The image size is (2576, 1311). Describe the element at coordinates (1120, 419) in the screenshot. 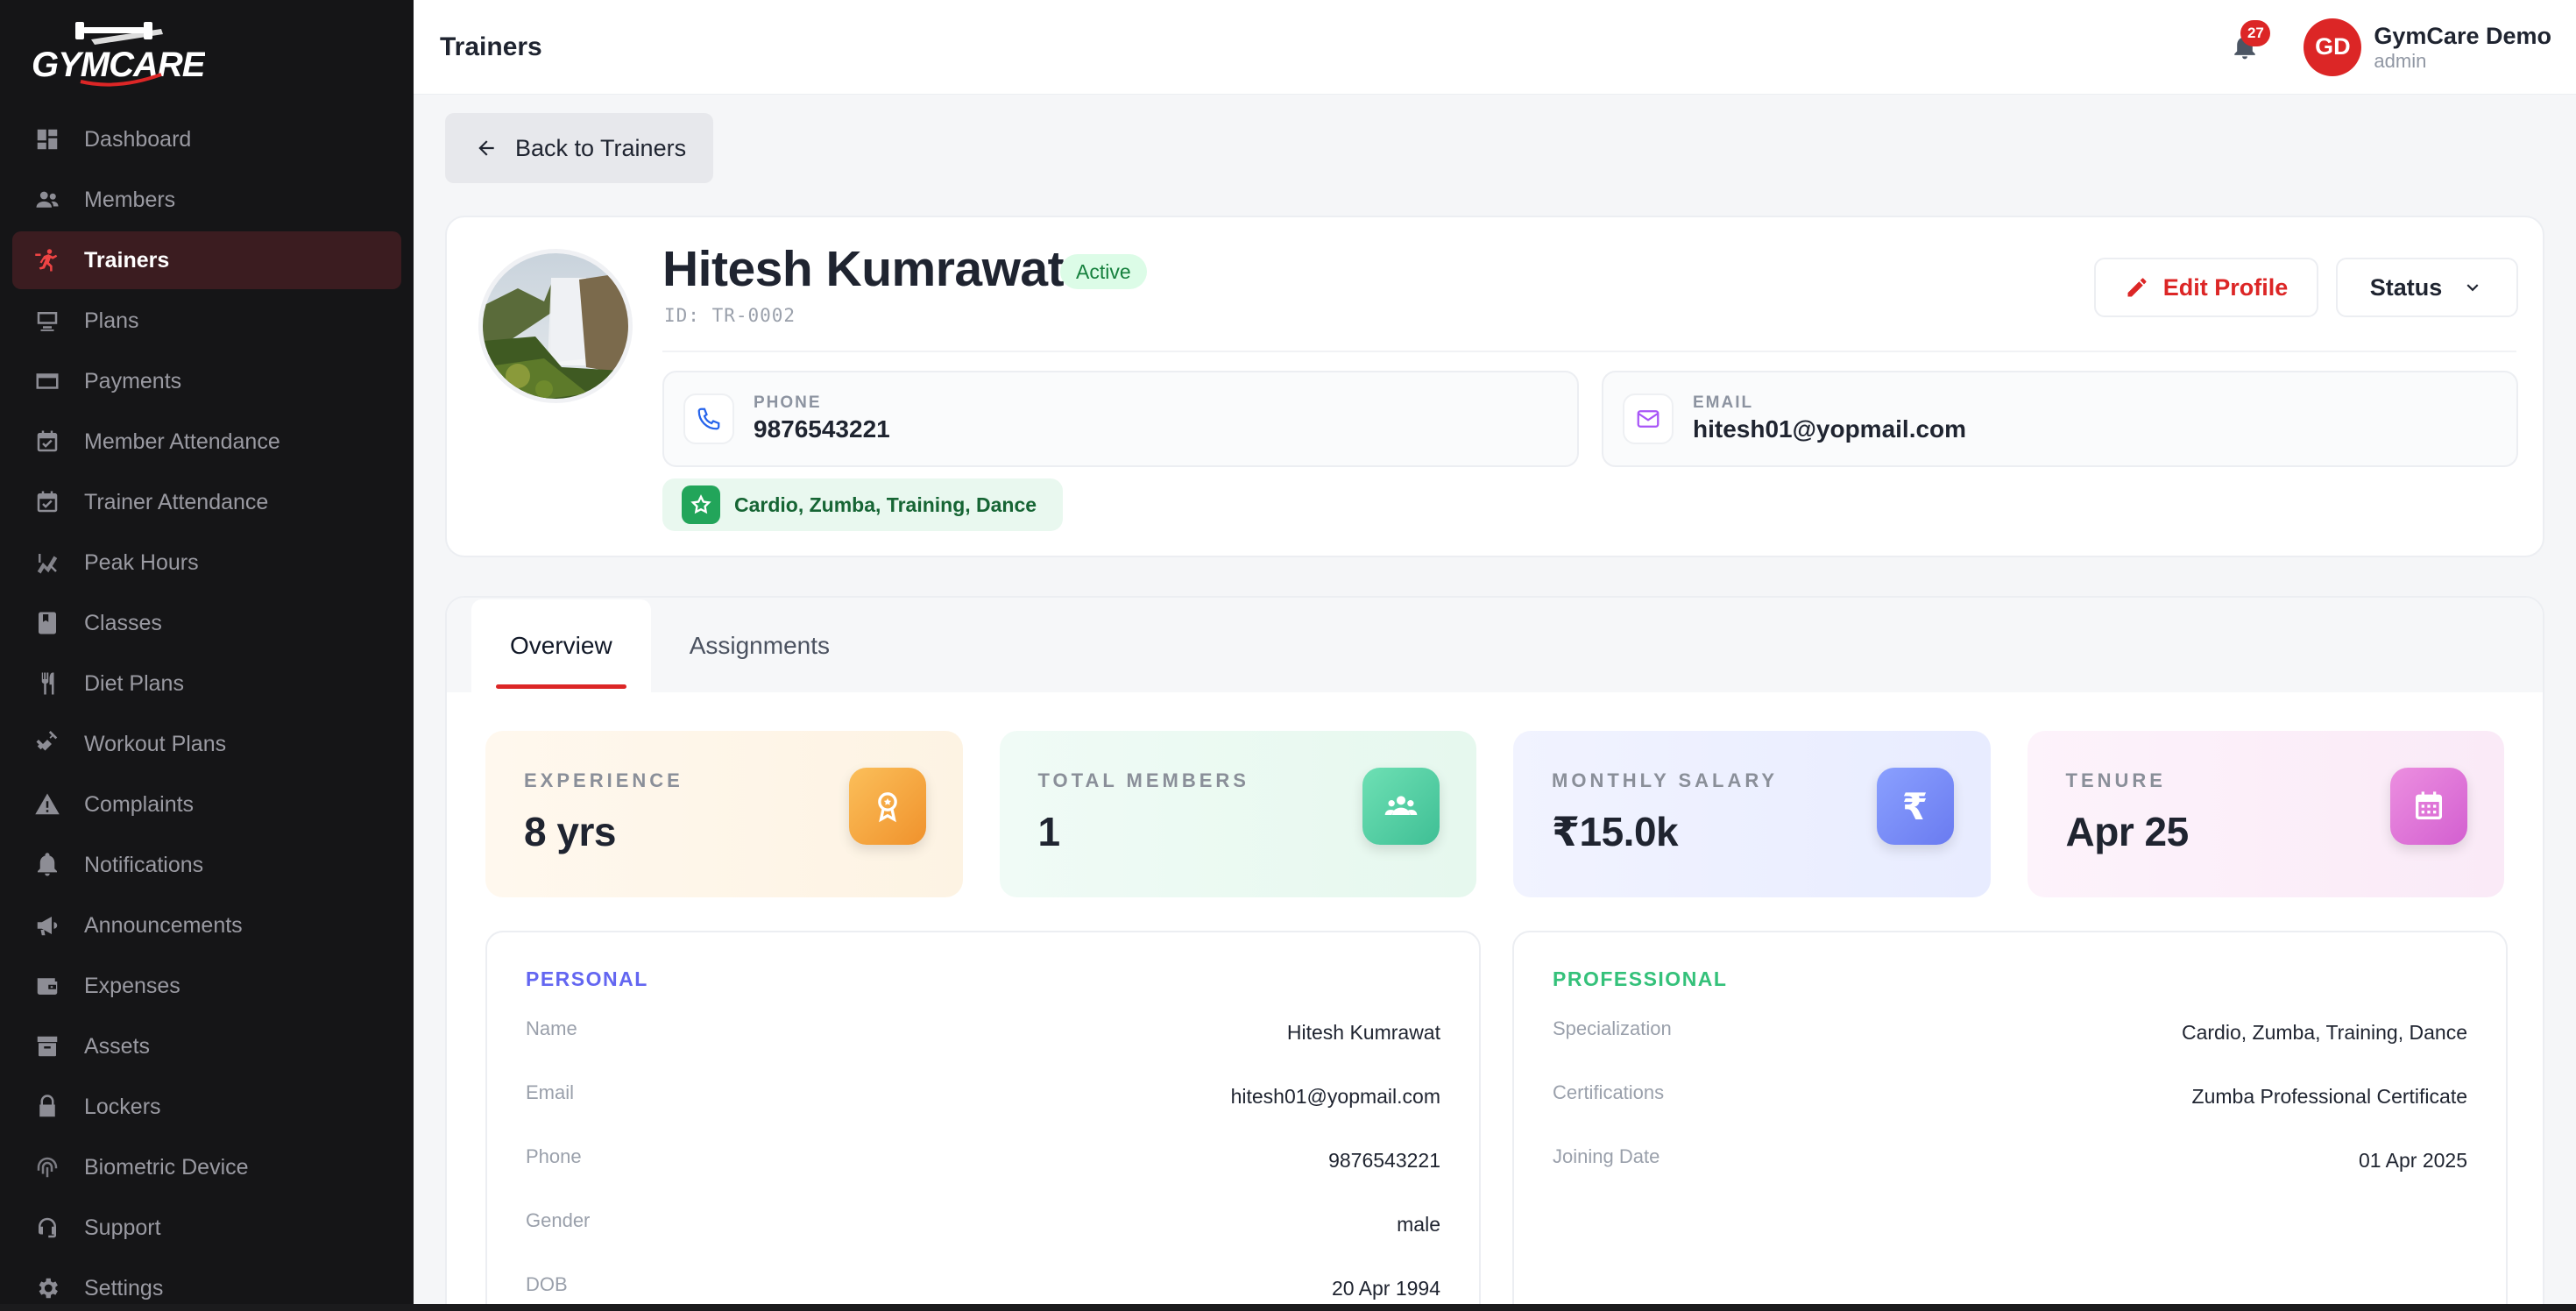

I see `phone-contact: PHONE 9876543221` at that location.